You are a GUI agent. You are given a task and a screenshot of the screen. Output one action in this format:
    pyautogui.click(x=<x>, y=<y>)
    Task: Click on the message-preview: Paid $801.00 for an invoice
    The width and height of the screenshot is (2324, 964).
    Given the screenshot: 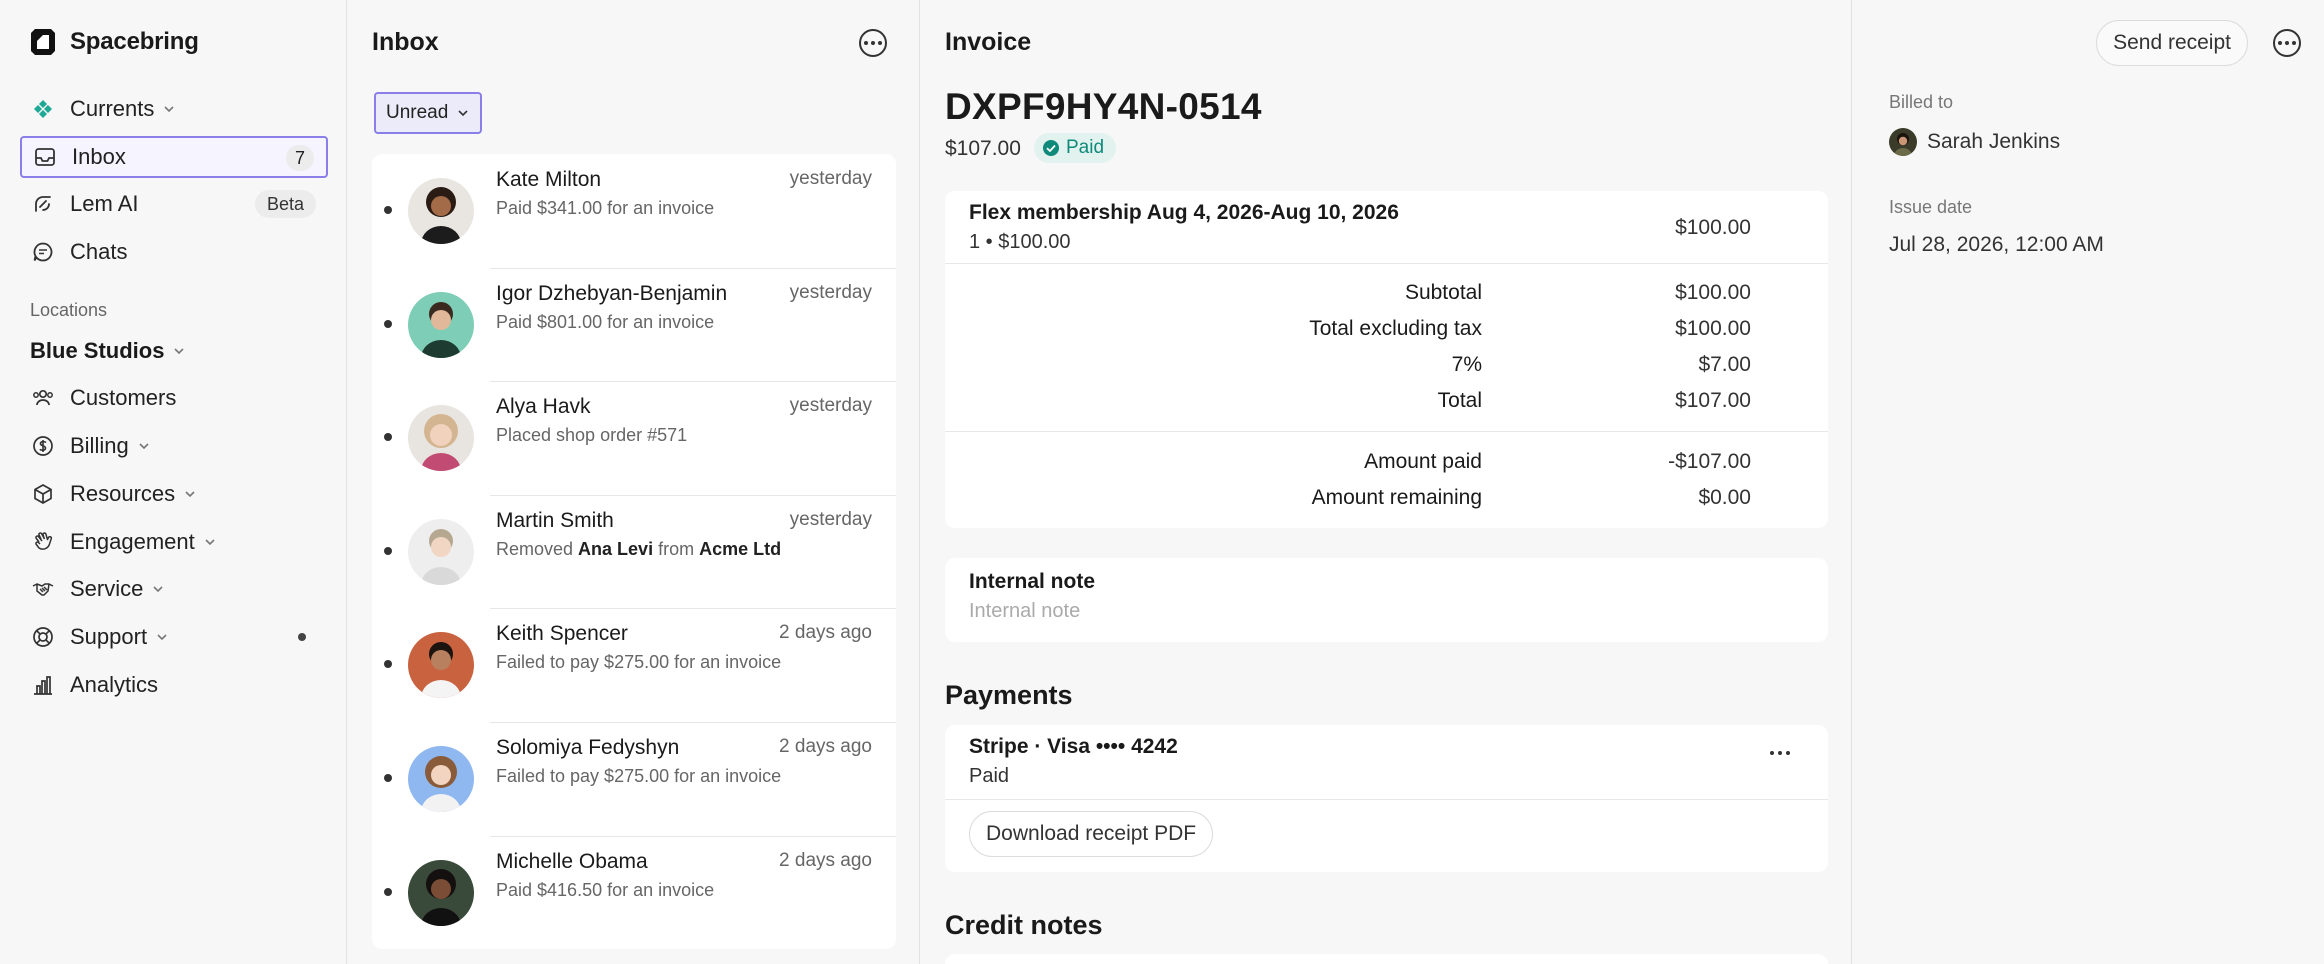 What is the action you would take?
    pyautogui.click(x=605, y=321)
    